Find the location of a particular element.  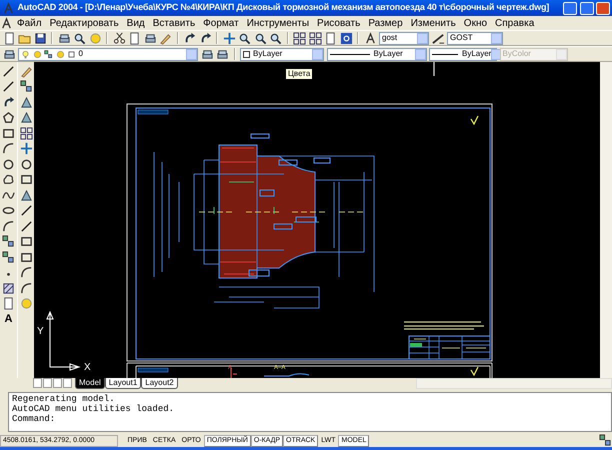

color-dropdown: ByLayer is located at coordinates (282, 54).